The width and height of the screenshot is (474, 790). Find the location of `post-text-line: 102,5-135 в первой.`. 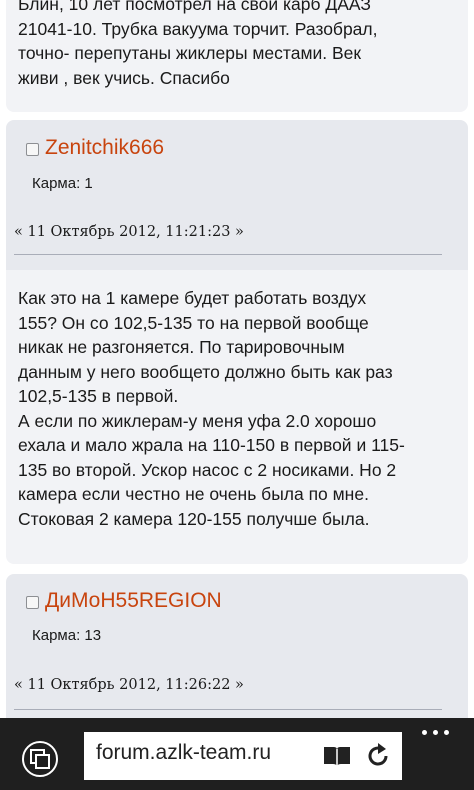

post-text-line: 102,5-135 в первой. is located at coordinates (98, 396).